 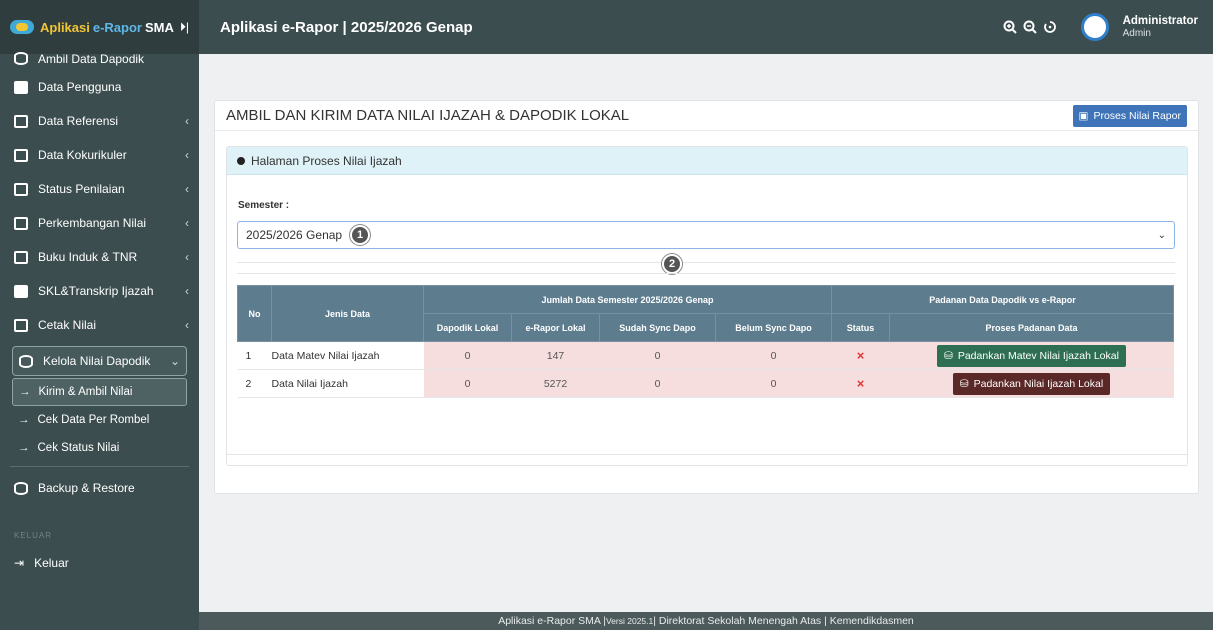 I want to click on table-header-status: Status, so click(x=860, y=327).